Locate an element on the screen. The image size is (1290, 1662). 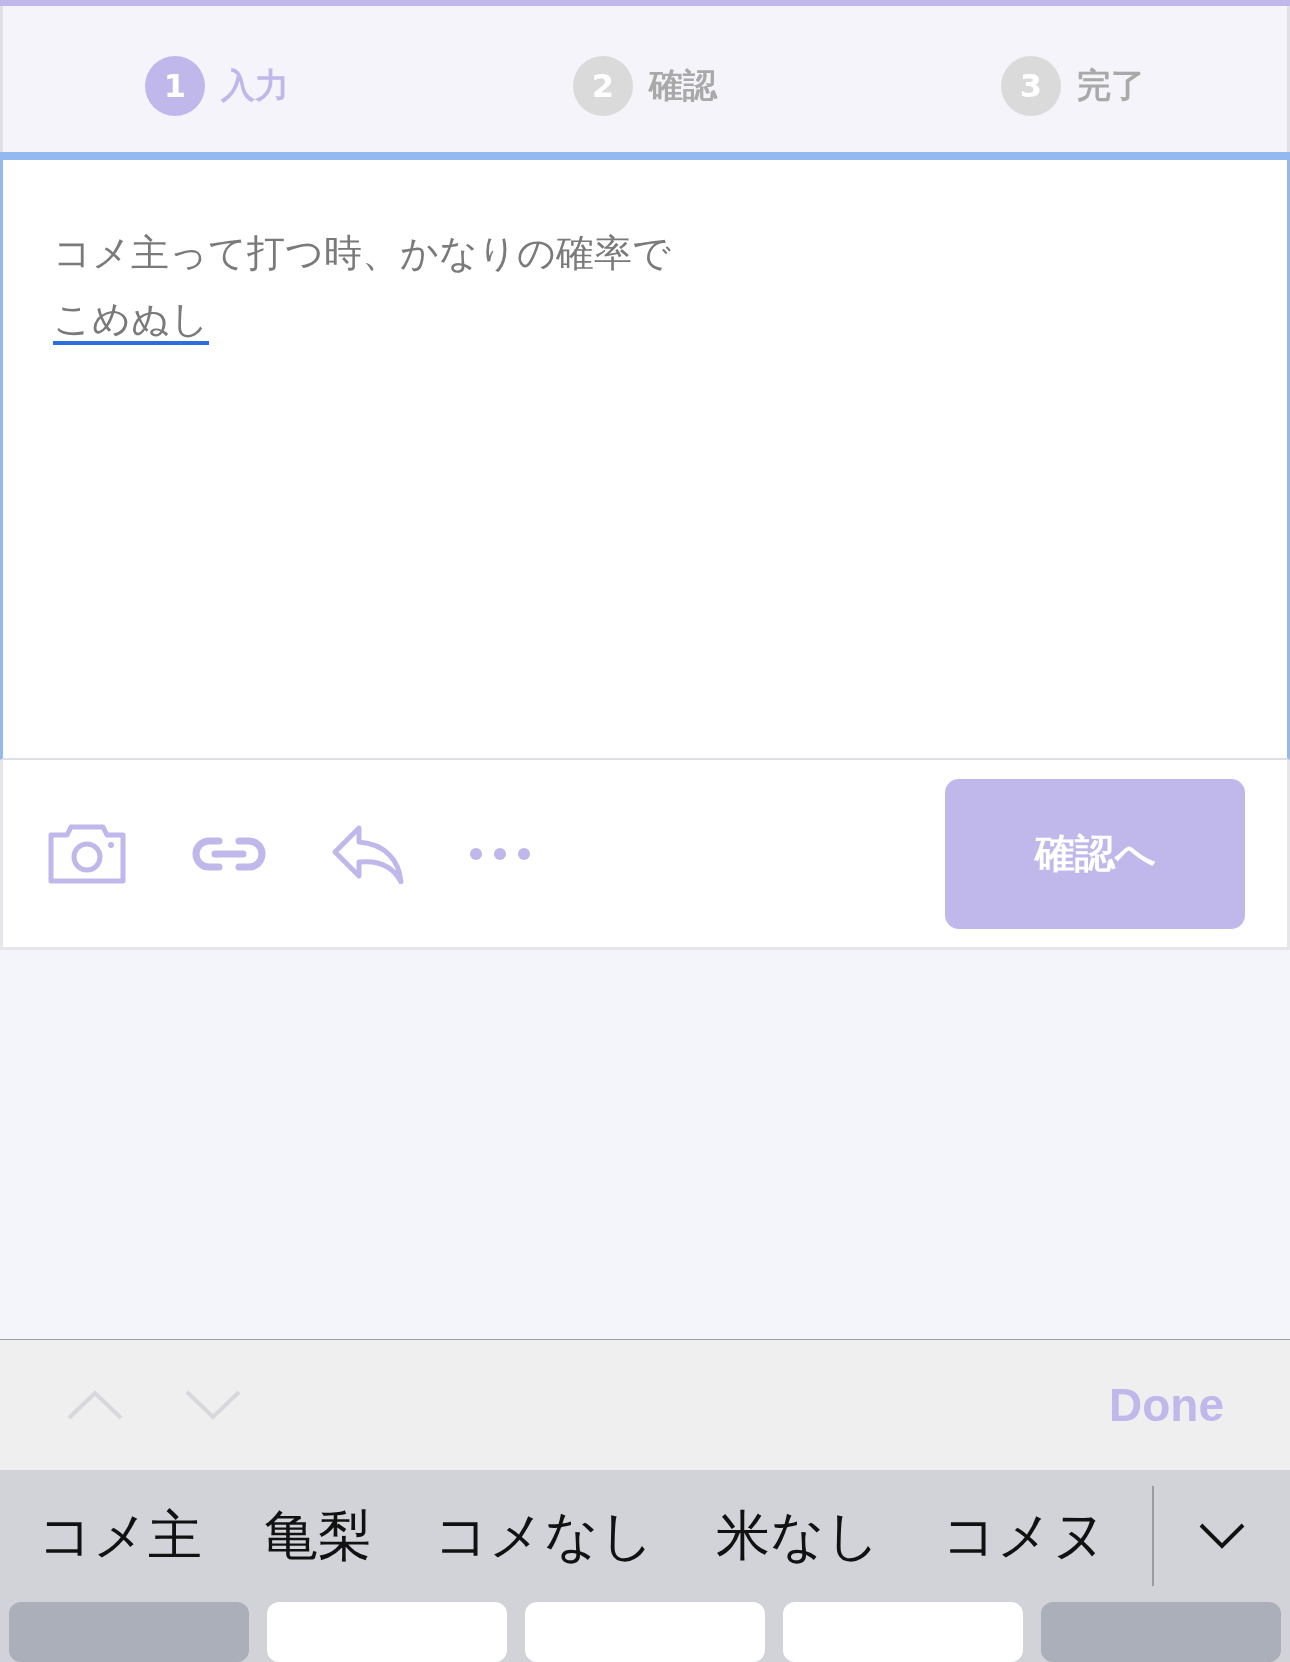
link-icon is located at coordinates (229, 853).